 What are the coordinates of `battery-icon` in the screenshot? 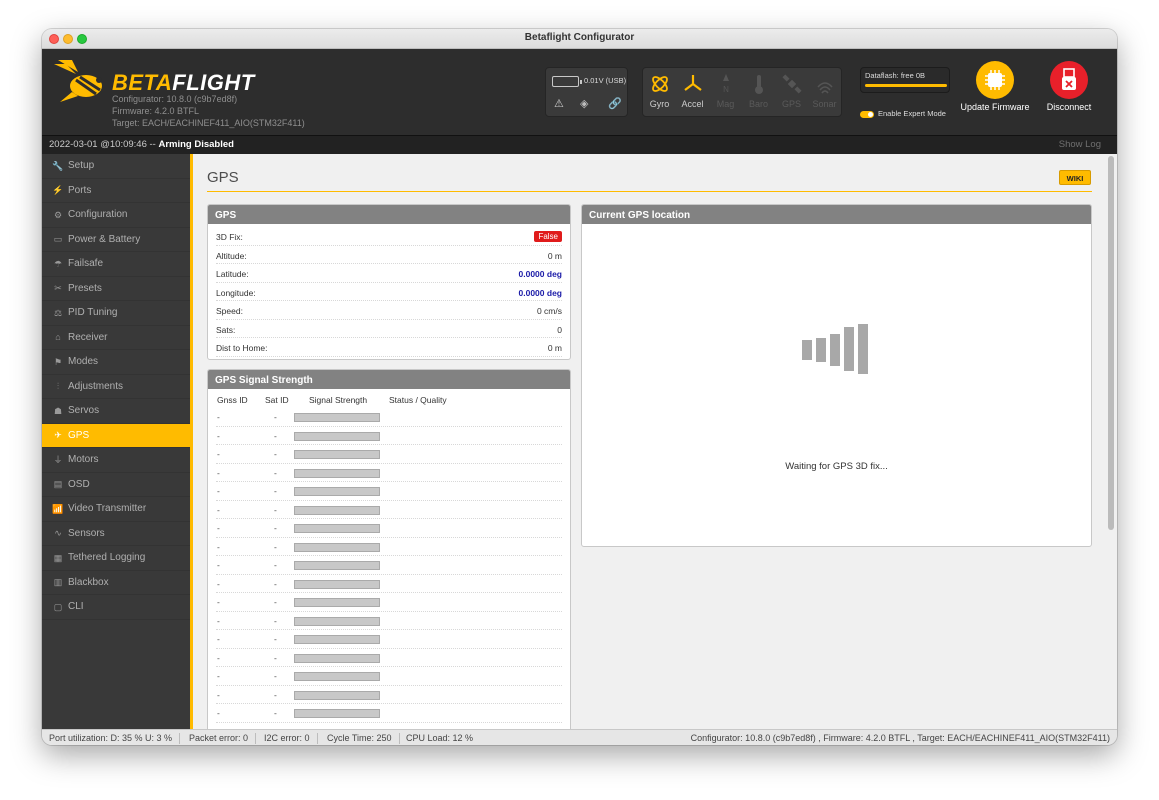 It's located at (567, 81).